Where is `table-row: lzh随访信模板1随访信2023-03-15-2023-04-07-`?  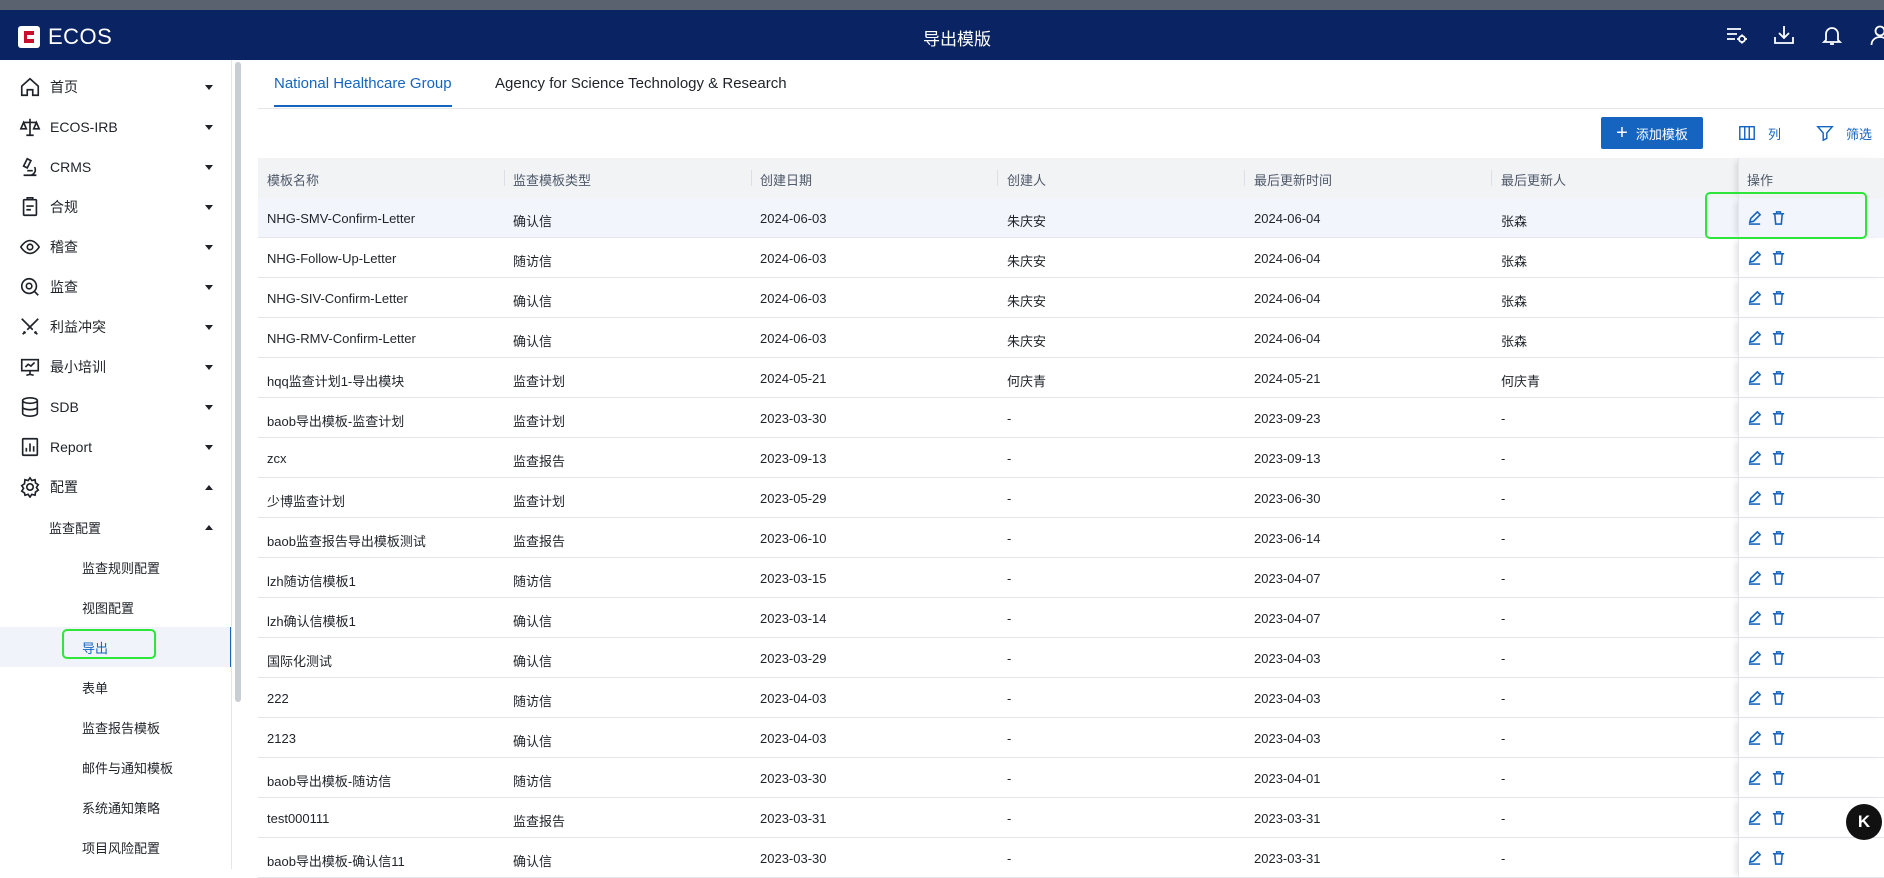
table-row: lzh随访信模板1随访信2023-03-15-2023-04-07- is located at coordinates (1071, 578).